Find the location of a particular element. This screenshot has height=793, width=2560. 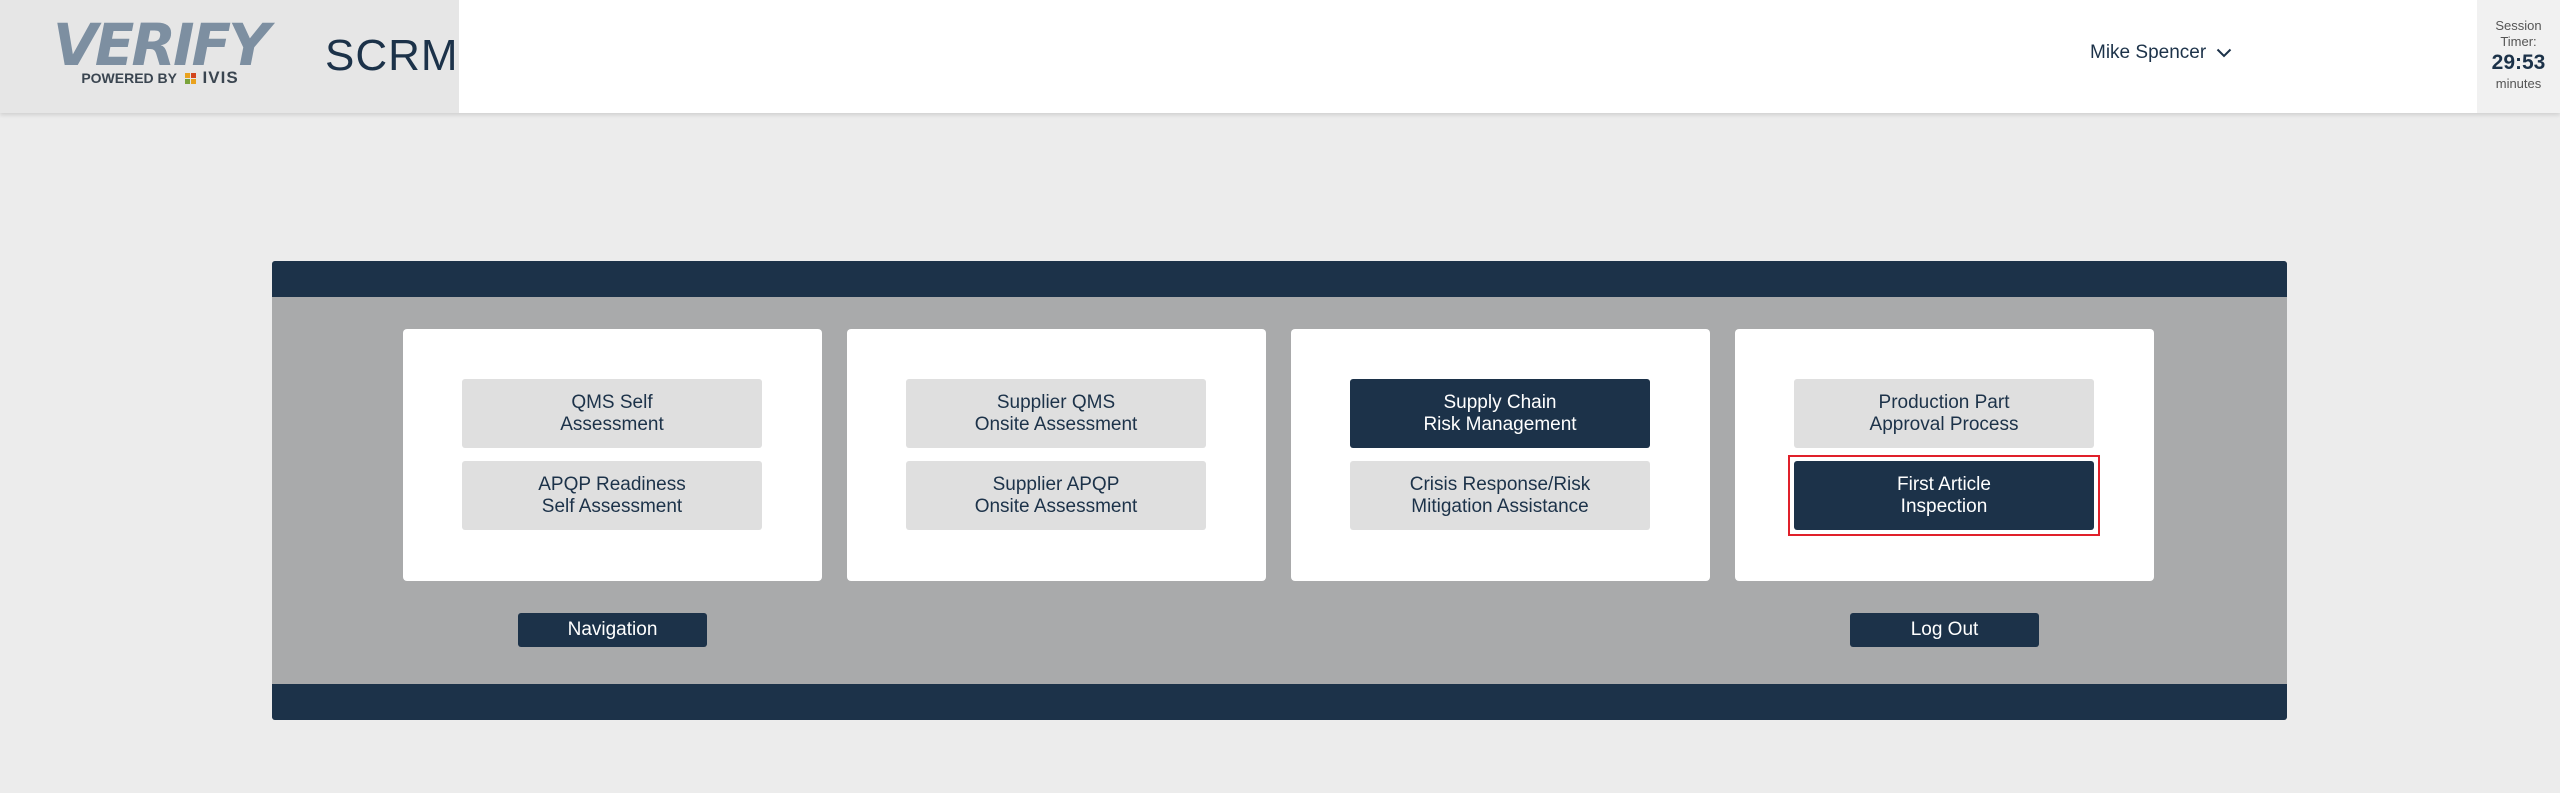

session-label: Session is located at coordinates (2518, 25).